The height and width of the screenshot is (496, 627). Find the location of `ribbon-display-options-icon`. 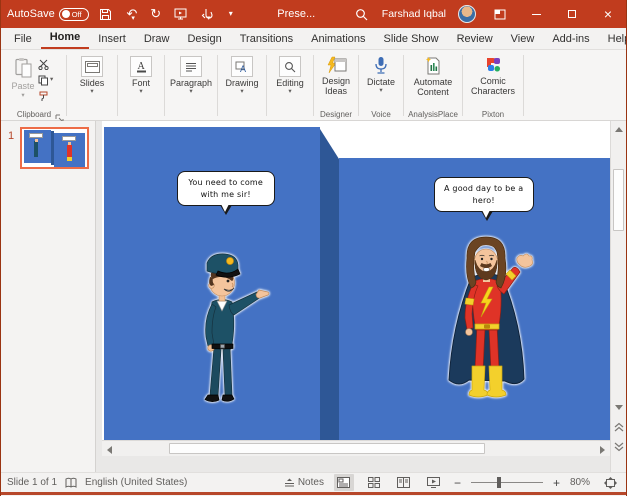

ribbon-display-options-icon is located at coordinates (500, 14).